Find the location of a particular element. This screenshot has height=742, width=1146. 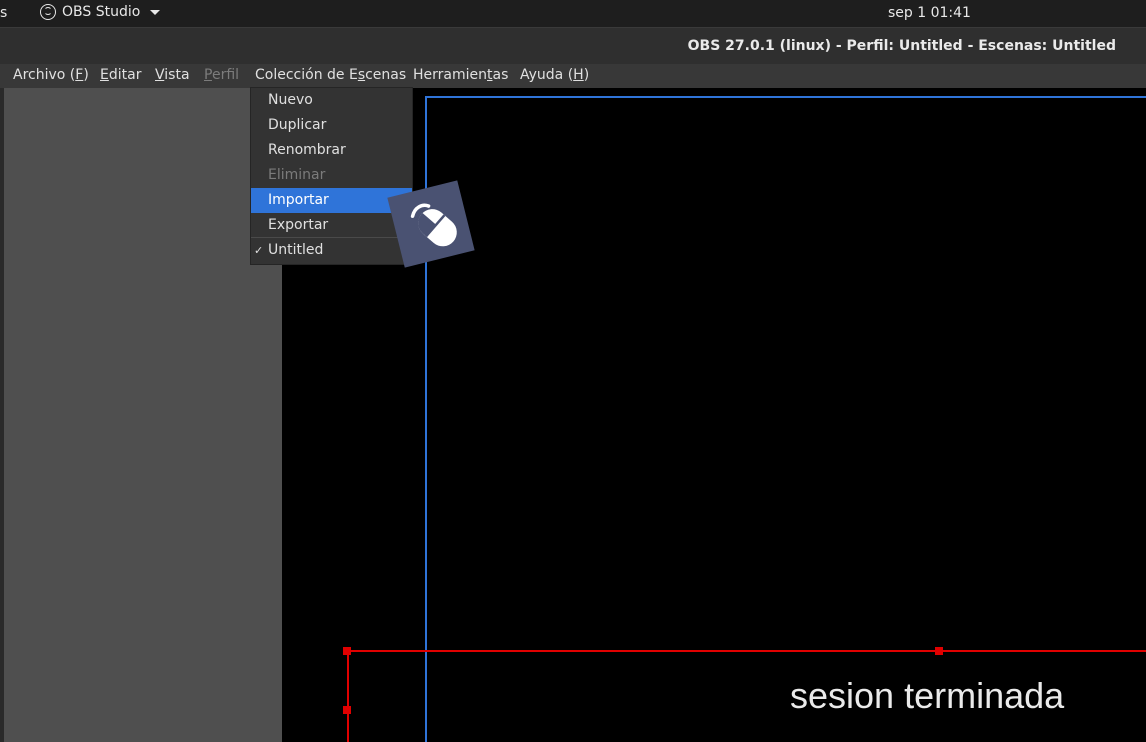

app-menu-button: OBS Studio is located at coordinates (100, 12).